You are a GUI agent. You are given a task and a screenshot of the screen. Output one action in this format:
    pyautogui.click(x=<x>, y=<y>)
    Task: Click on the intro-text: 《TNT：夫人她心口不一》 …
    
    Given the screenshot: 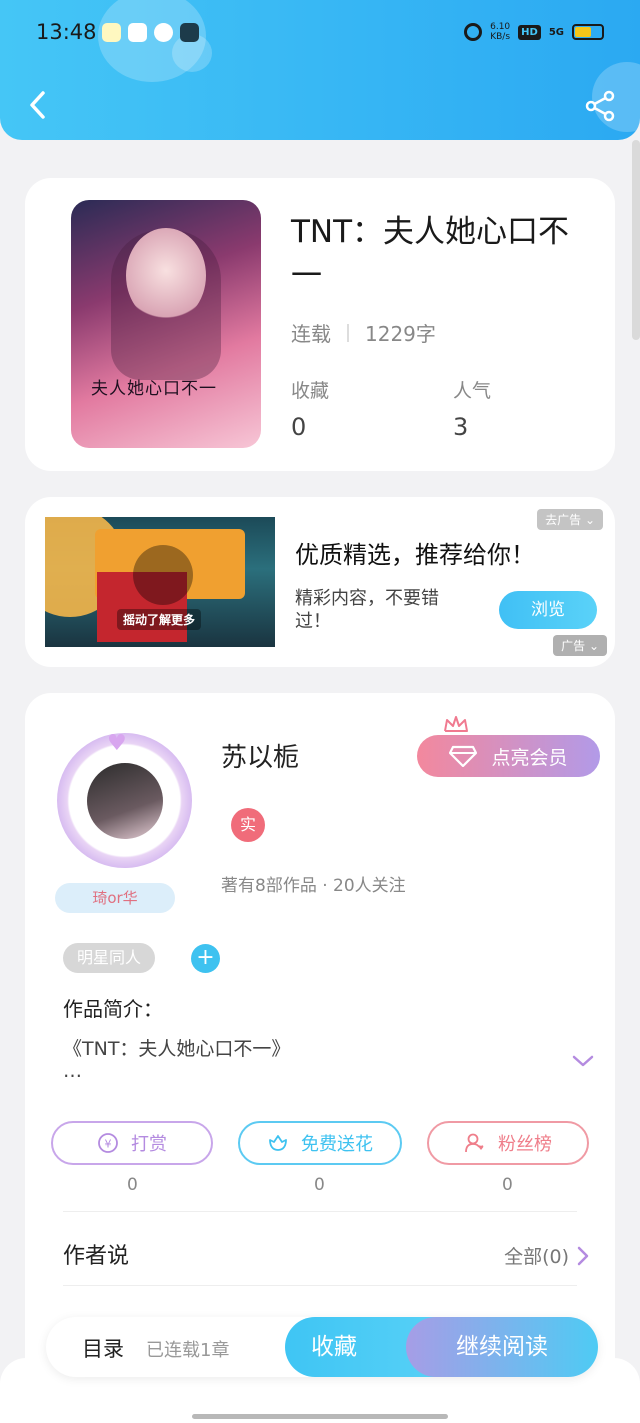 What is the action you would take?
    pyautogui.click(x=177, y=1060)
    